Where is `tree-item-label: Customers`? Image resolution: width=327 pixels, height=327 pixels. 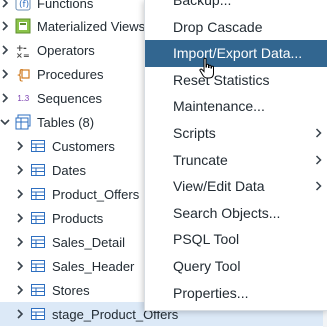 tree-item-label: Customers is located at coordinates (83, 146).